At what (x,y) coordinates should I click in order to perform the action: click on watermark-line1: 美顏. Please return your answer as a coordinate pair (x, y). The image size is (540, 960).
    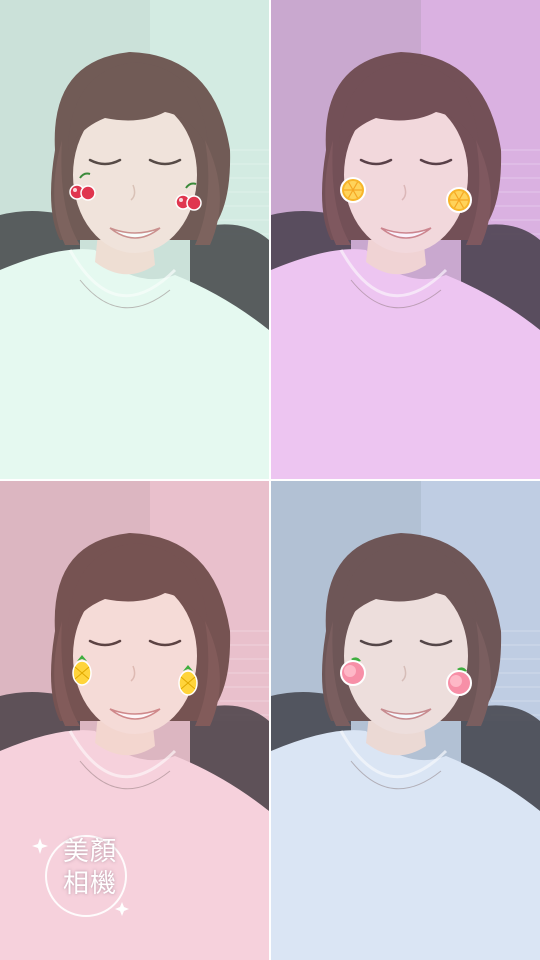
    Looking at the image, I should click on (89, 852).